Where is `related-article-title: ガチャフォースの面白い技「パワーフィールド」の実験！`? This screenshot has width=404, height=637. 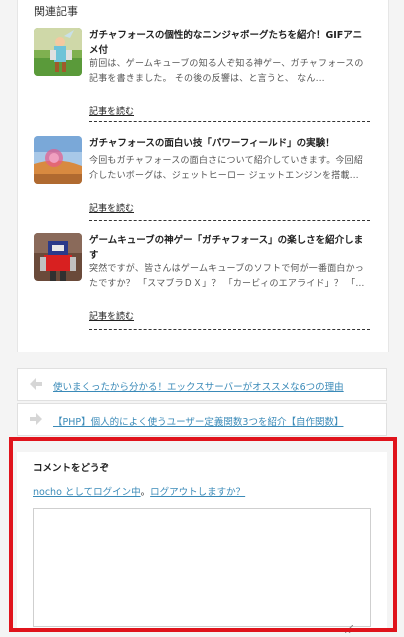
related-article-title: ガチャフォースの面白い技「パワーフィールド」の実験！ is located at coordinates (228, 143).